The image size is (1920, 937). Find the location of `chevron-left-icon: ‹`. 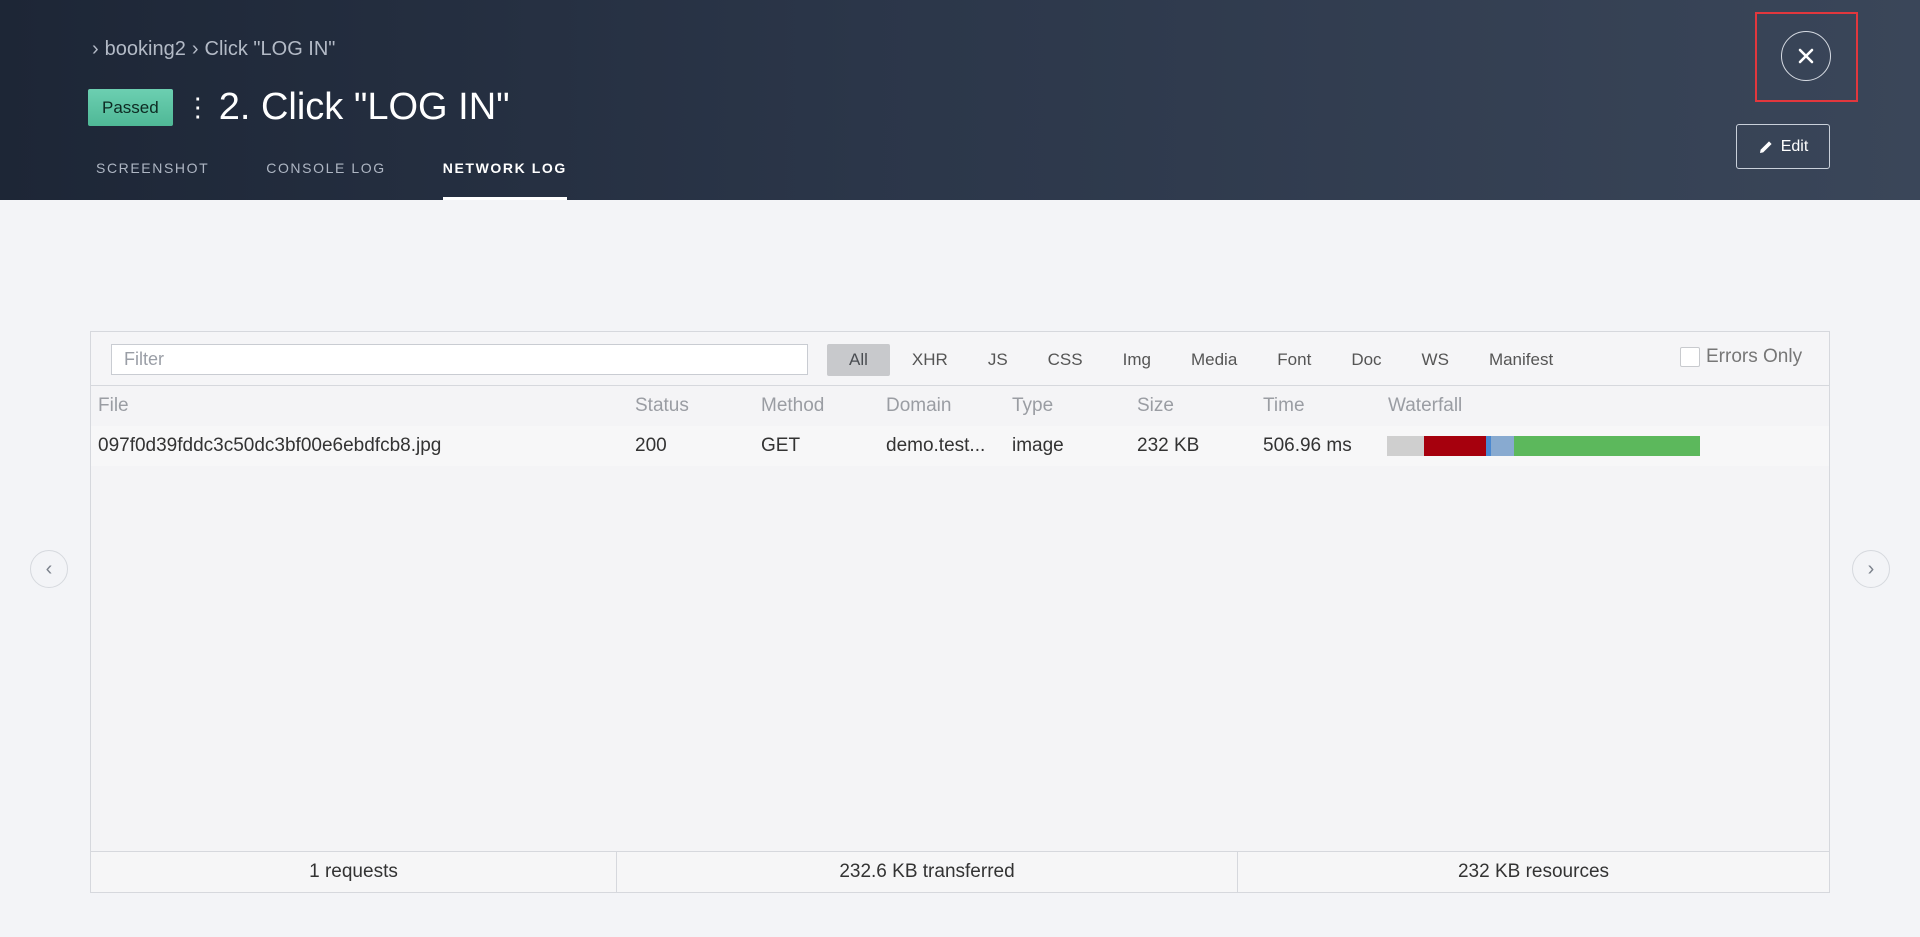

chevron-left-icon: ‹ is located at coordinates (49, 568).